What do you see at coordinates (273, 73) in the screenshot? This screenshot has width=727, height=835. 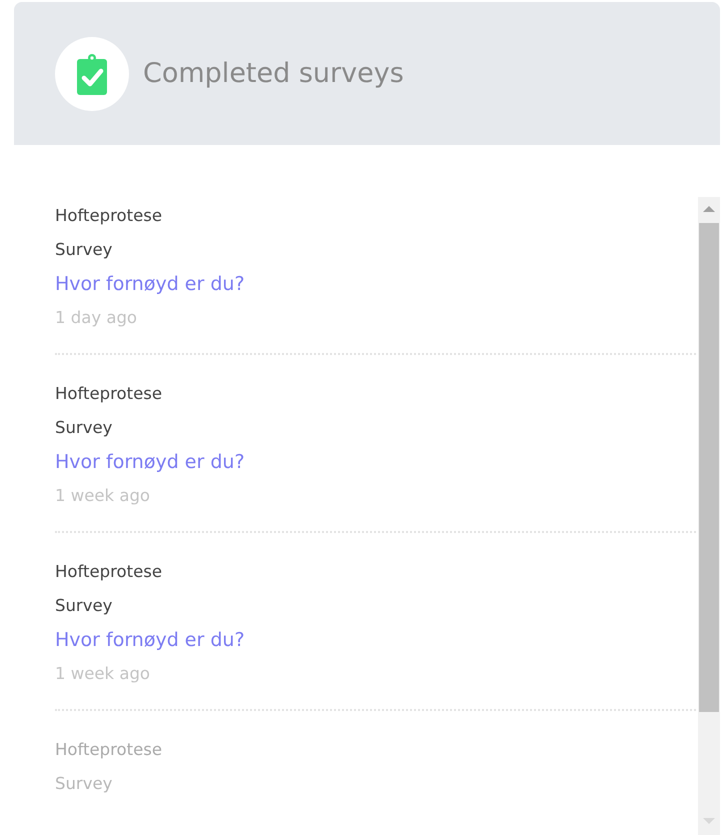 I see `header-title: Completed surveys` at bounding box center [273, 73].